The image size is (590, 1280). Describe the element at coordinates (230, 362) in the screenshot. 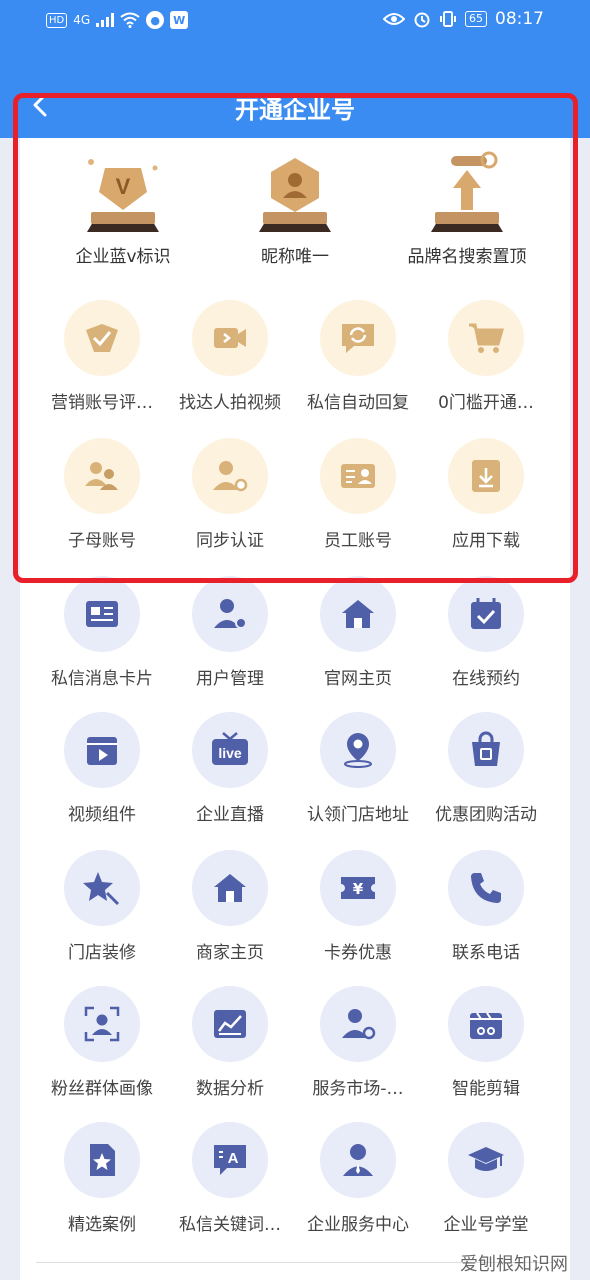

I see `grid-item-find-creator: 找达人拍视频` at that location.